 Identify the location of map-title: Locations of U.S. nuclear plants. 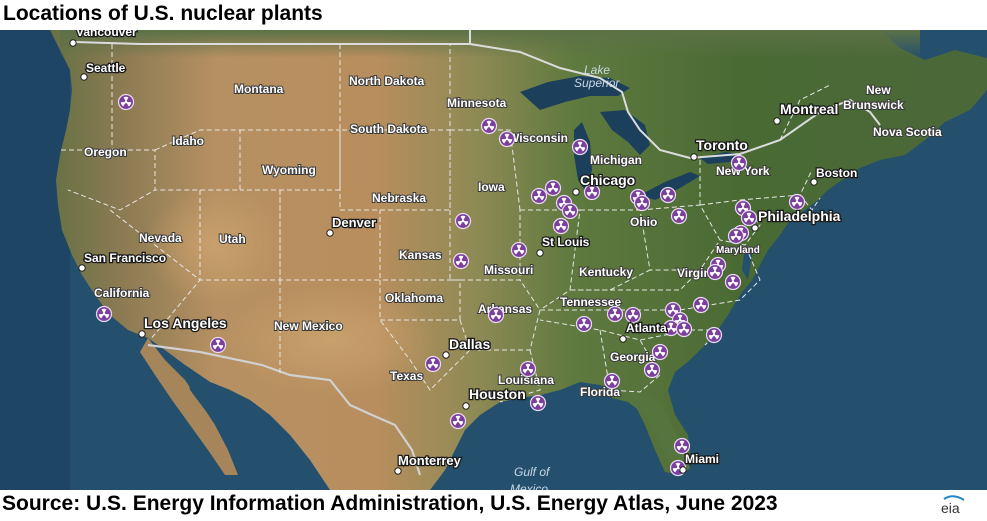
(163, 13).